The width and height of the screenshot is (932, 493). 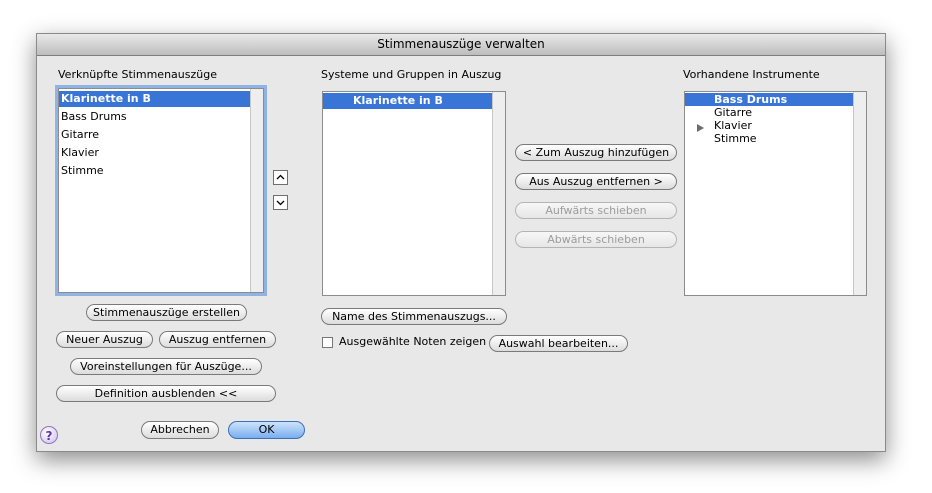 I want to click on show-selected-notes-label: Ausgewählte Noten zeigen, so click(x=413, y=341).